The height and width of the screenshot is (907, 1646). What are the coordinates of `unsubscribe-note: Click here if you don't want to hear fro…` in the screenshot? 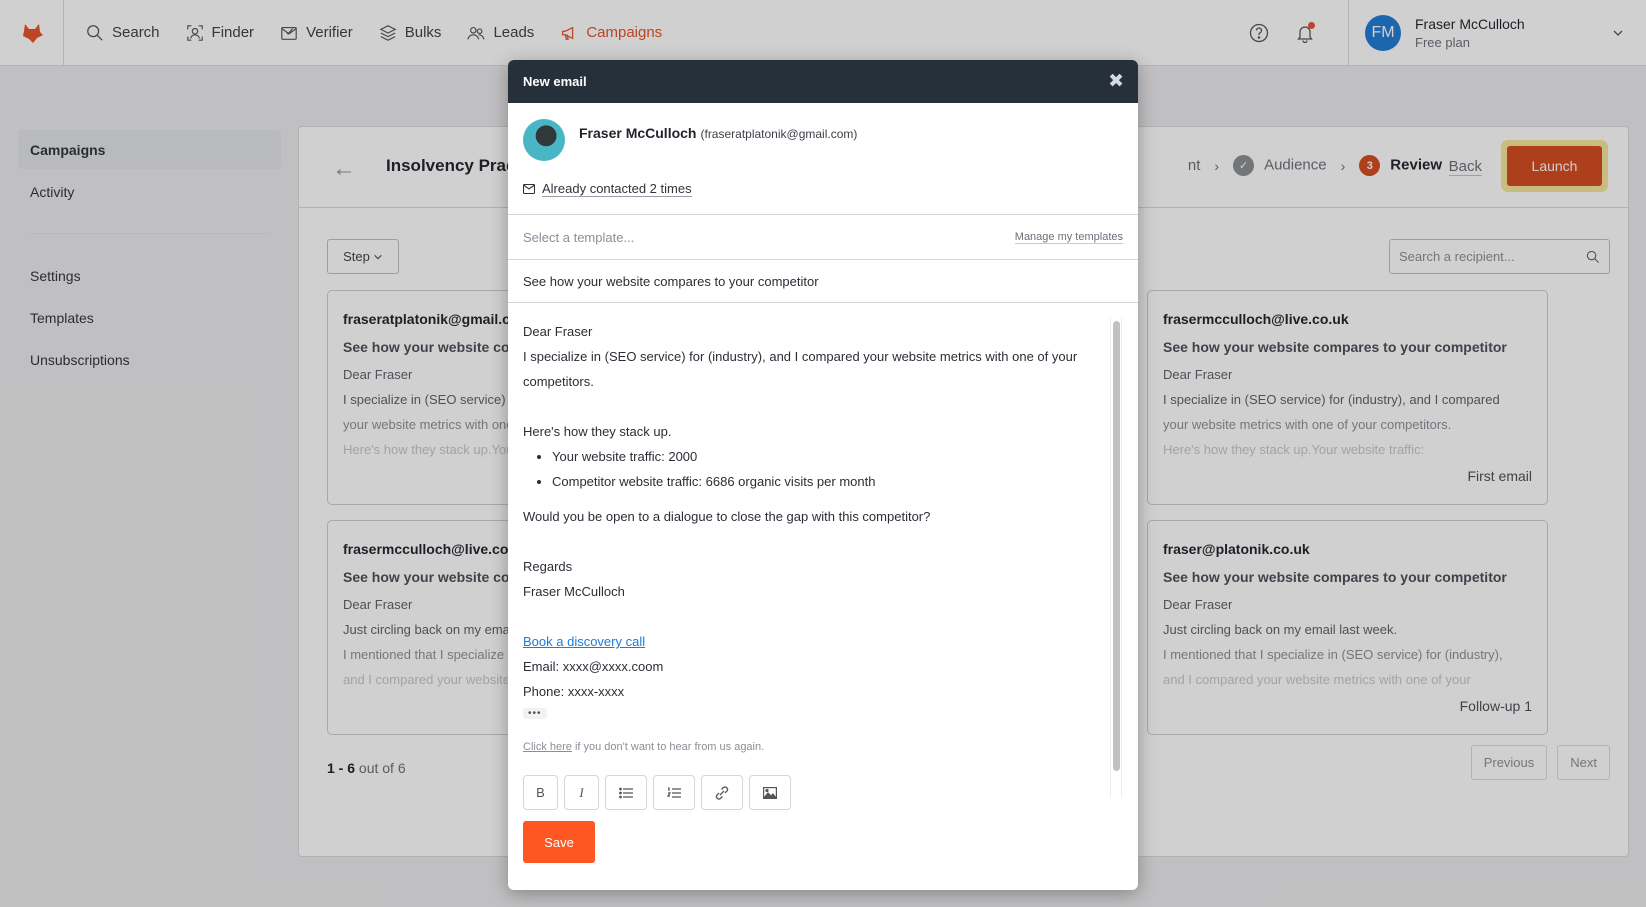 It's located at (805, 747).